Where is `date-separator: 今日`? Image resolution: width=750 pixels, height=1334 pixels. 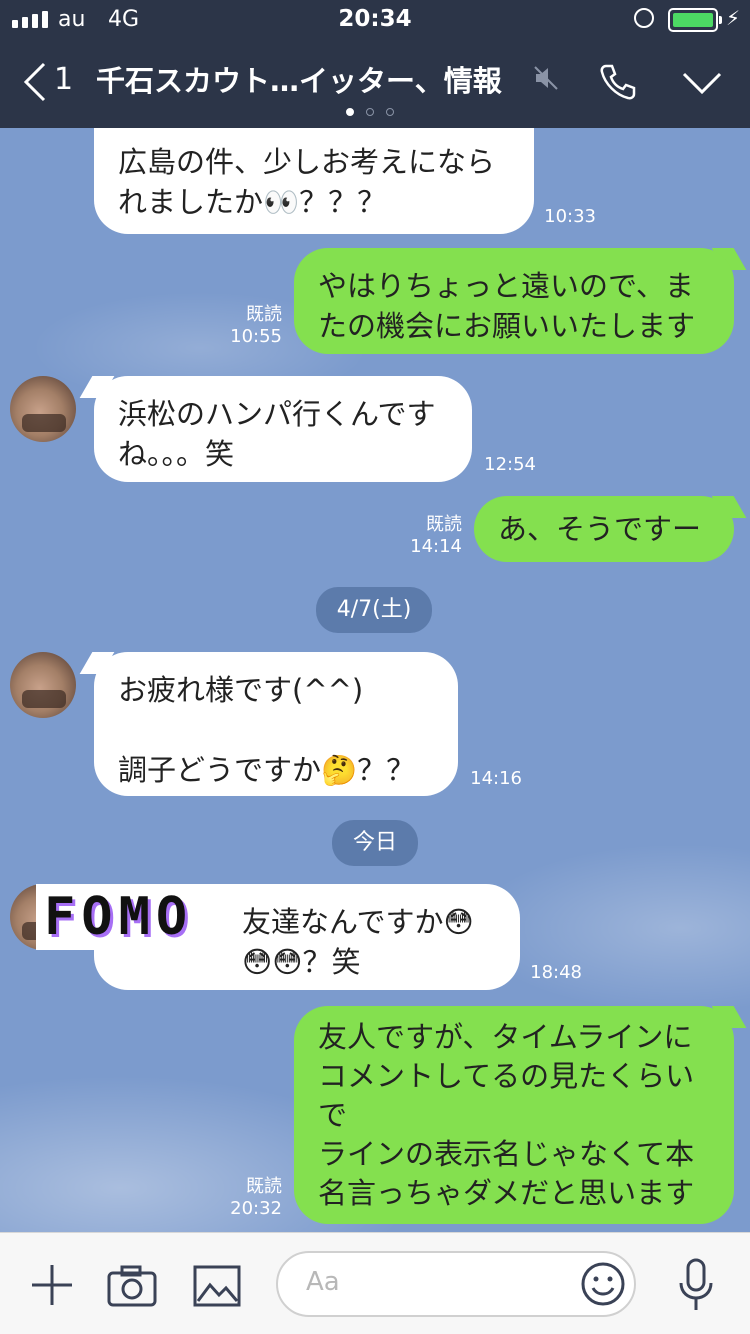 date-separator: 今日 is located at coordinates (375, 843).